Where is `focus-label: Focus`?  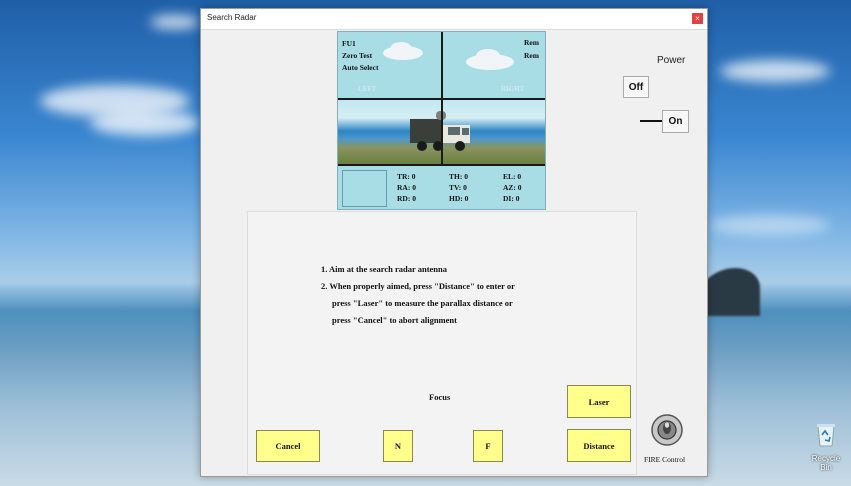
focus-label: Focus is located at coordinates (440, 397).